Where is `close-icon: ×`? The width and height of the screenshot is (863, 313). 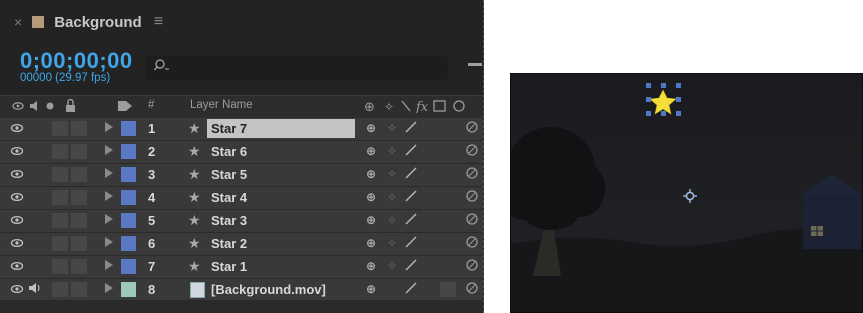
close-icon: × is located at coordinates (18, 22).